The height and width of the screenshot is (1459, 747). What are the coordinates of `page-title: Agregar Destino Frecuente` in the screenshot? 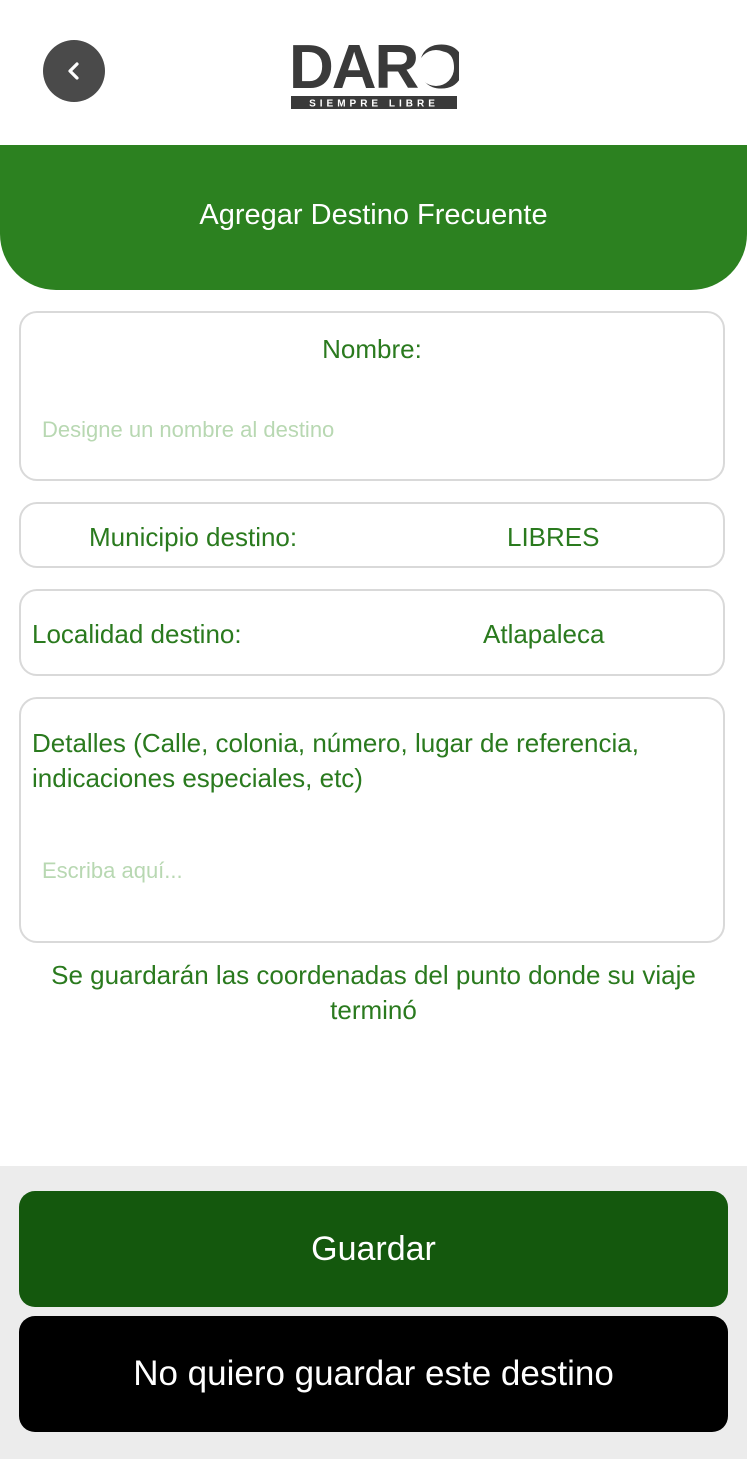 It's located at (373, 215).